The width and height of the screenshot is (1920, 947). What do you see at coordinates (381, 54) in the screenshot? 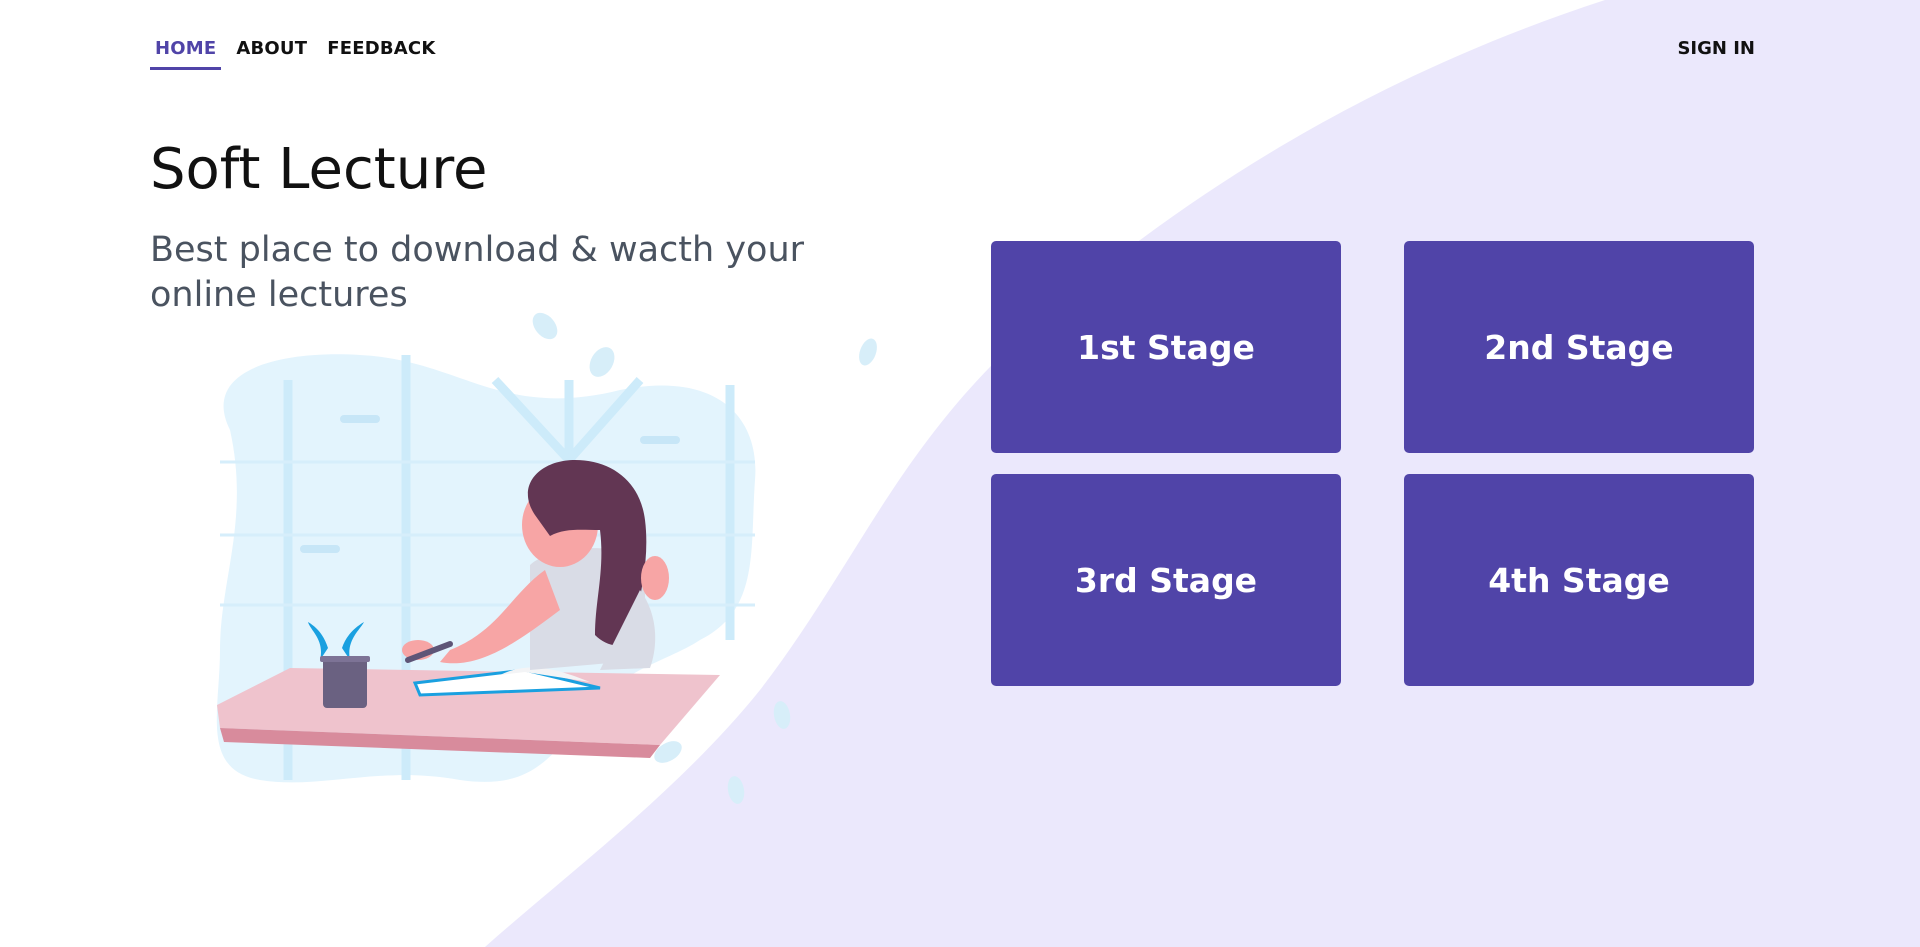
I see `nav-feedback-link: FEEDBACK` at bounding box center [381, 54].